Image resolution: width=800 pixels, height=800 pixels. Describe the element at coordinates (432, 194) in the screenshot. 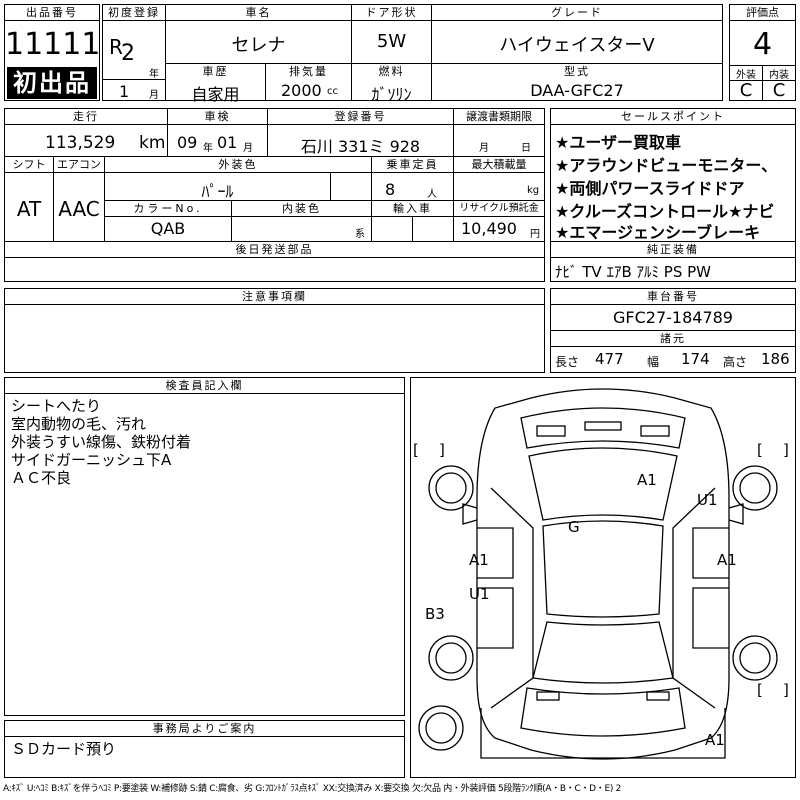

I see `capacity-unit: 人` at that location.